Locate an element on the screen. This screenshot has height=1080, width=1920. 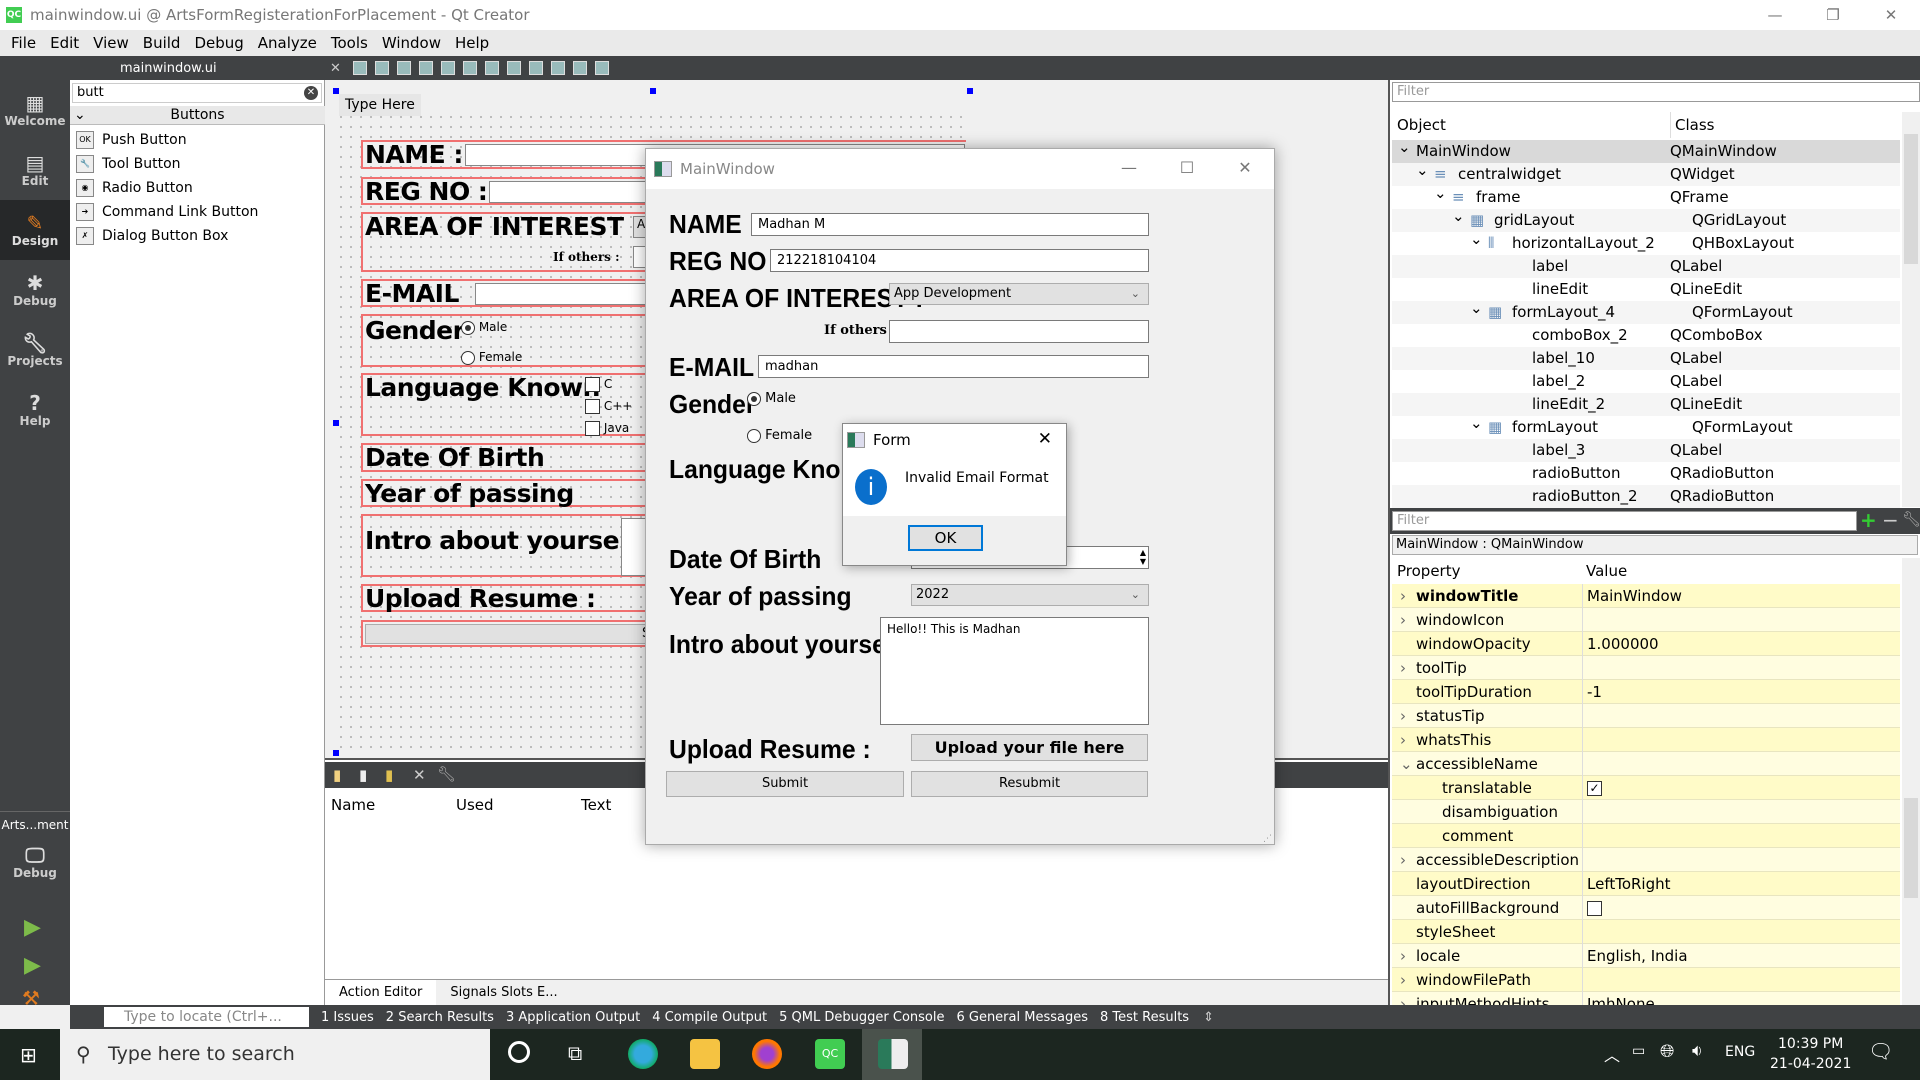
reg-input: 212218104104 is located at coordinates (959, 260).